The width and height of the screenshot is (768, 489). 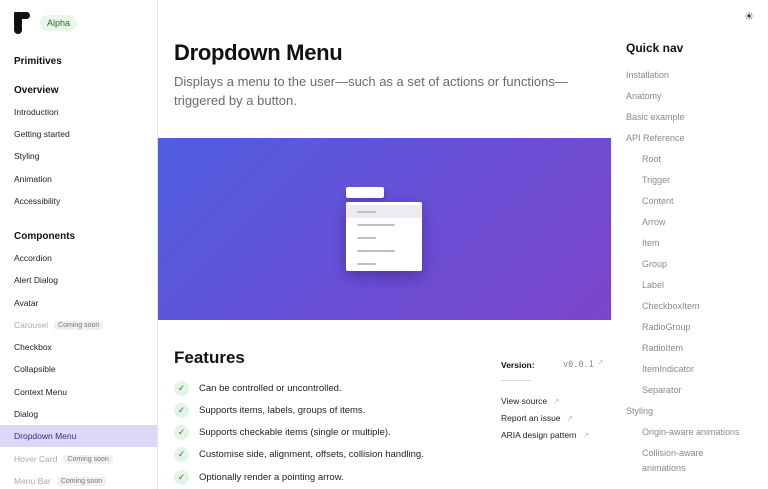 I want to click on sidebar-item-getting-started: Getting started, so click(x=78, y=134).